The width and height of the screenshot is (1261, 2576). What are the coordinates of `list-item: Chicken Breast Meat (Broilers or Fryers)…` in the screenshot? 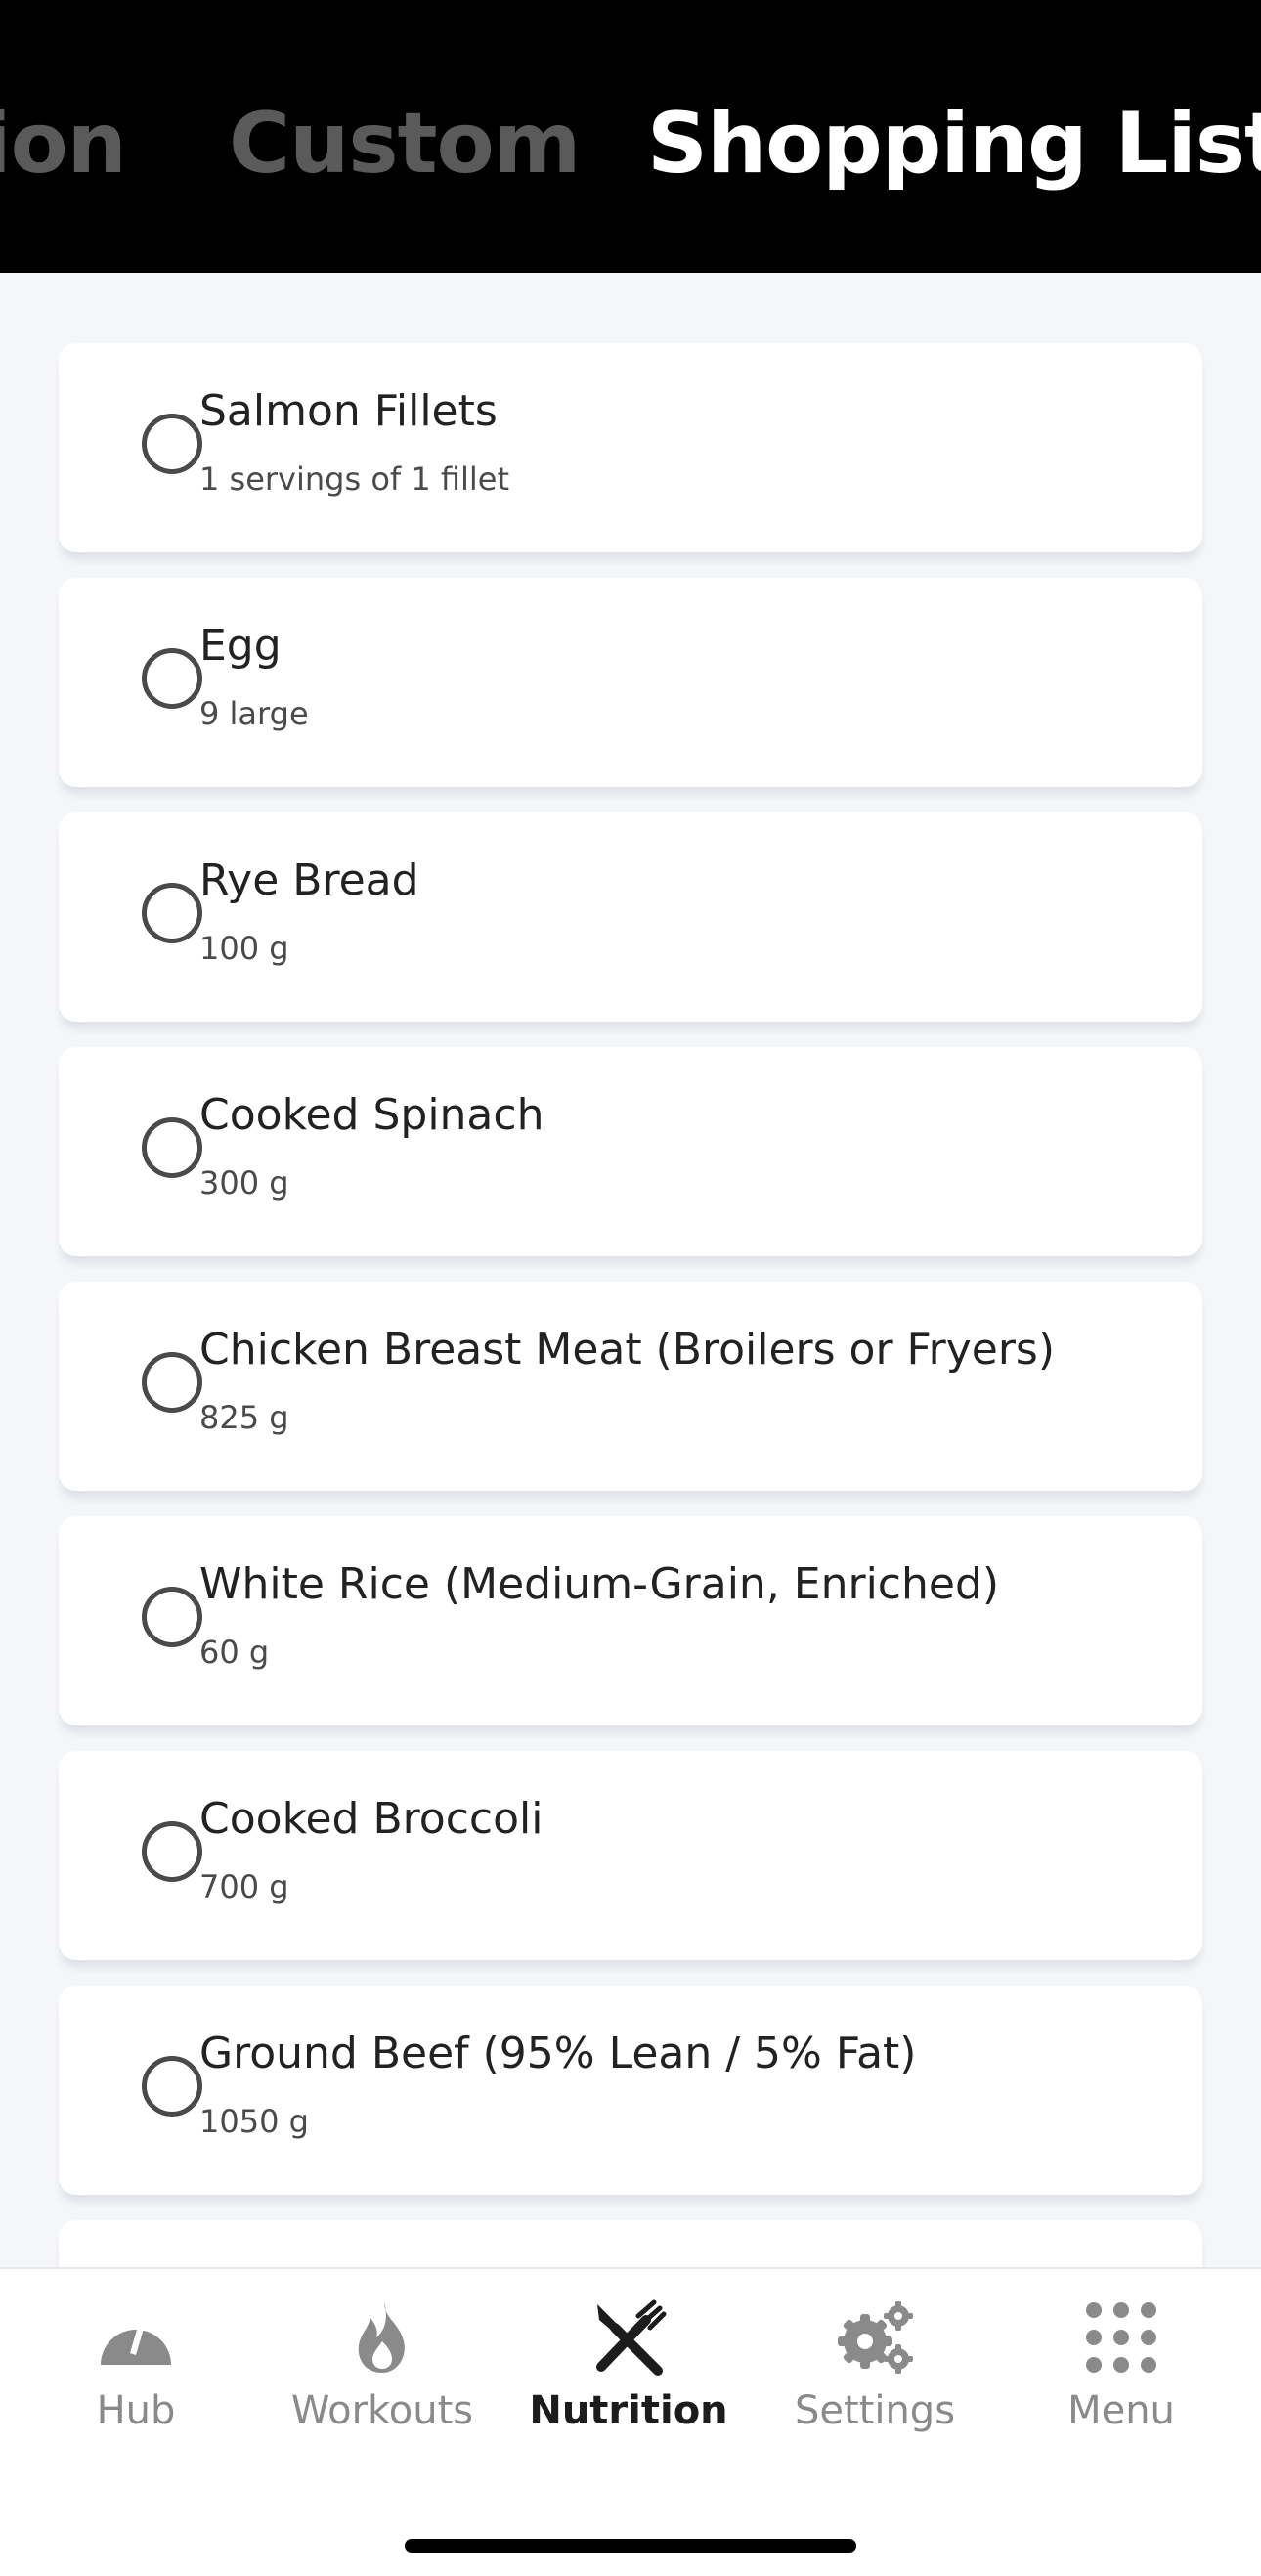 It's located at (630, 1386).